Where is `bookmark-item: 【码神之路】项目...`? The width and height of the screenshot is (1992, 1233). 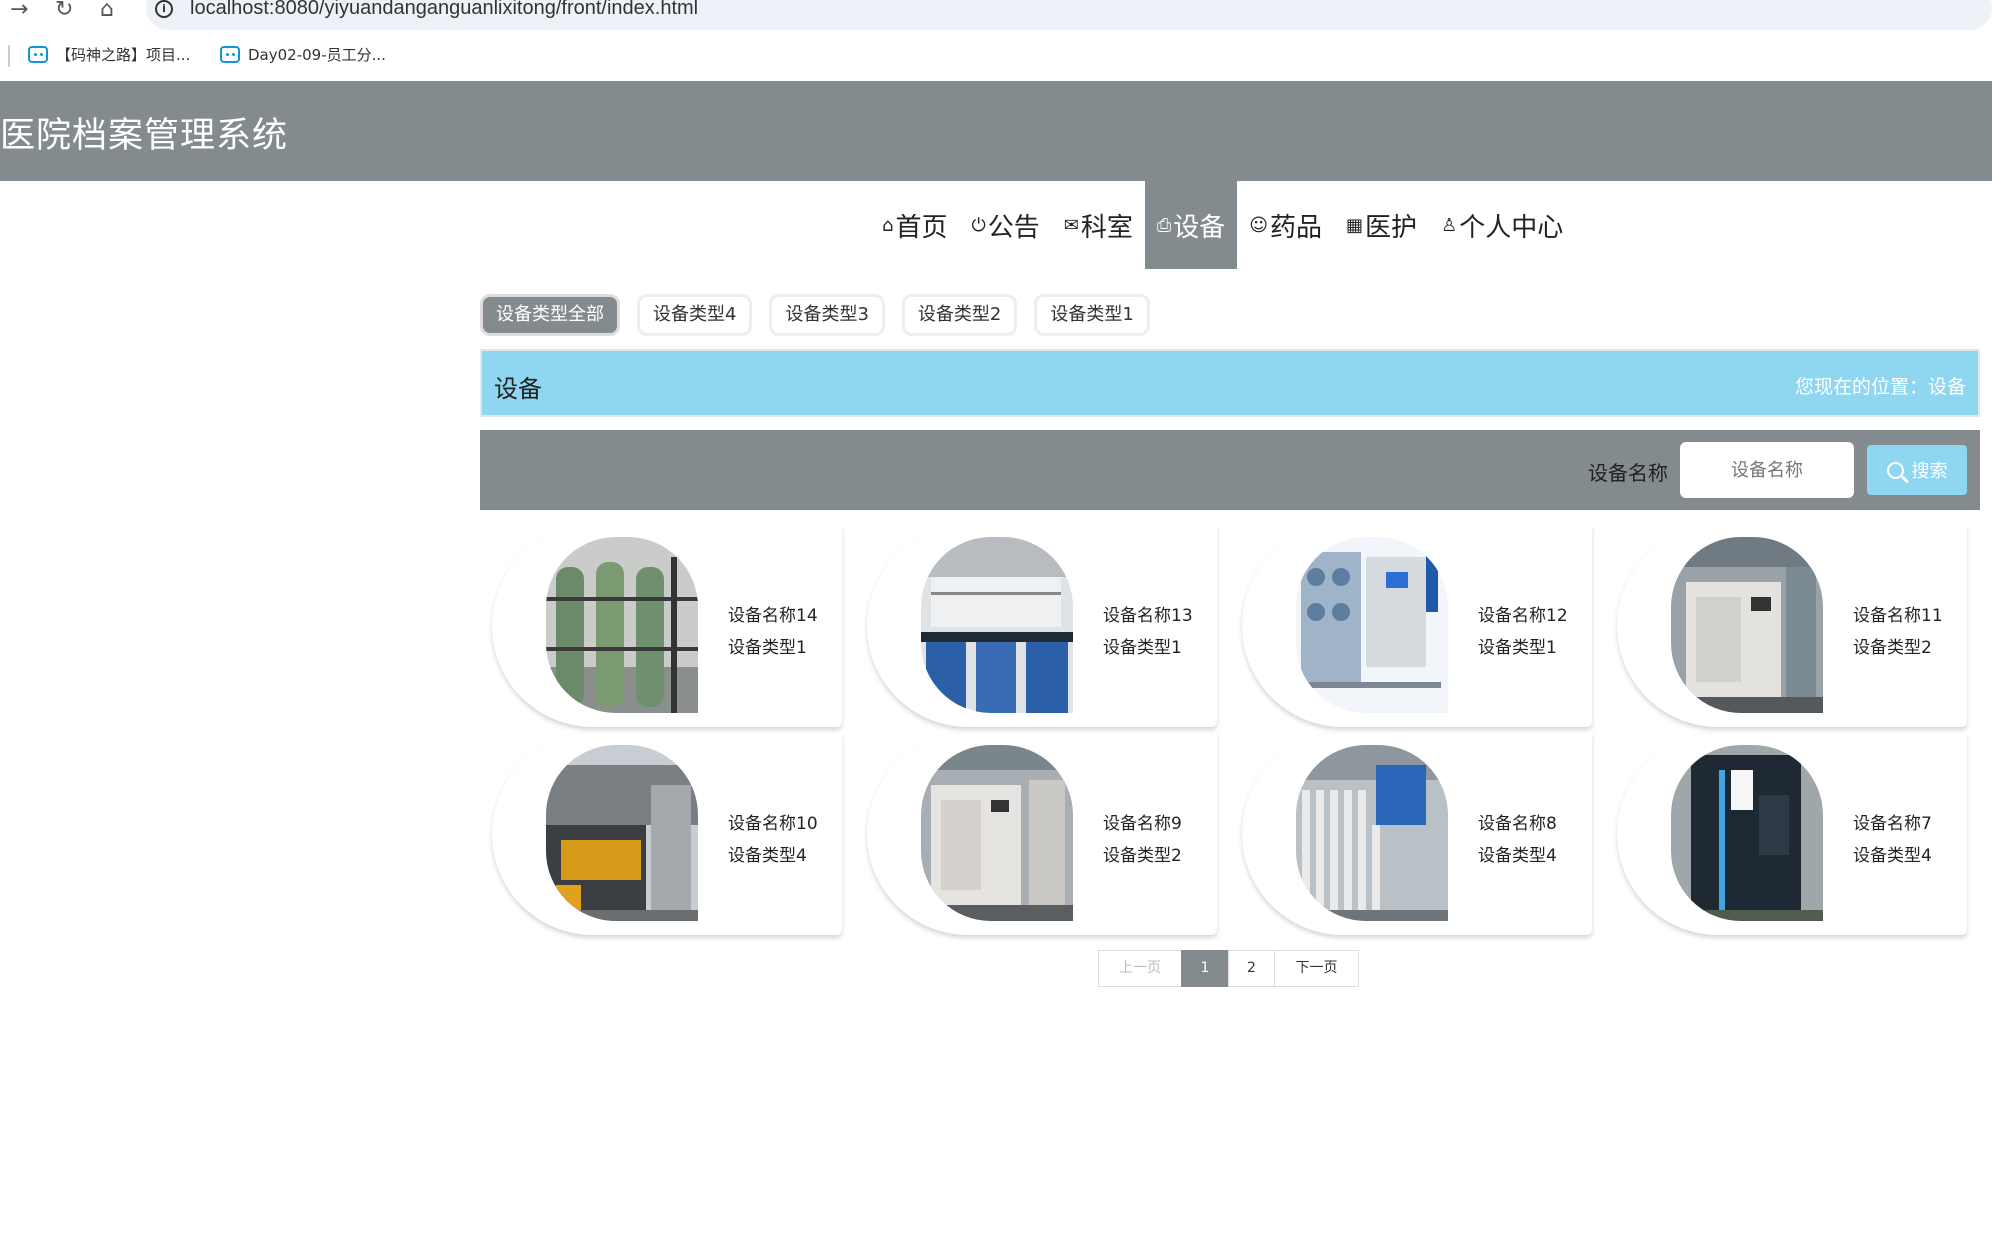
bookmark-item: 【码神之路】项目... is located at coordinates (109, 54).